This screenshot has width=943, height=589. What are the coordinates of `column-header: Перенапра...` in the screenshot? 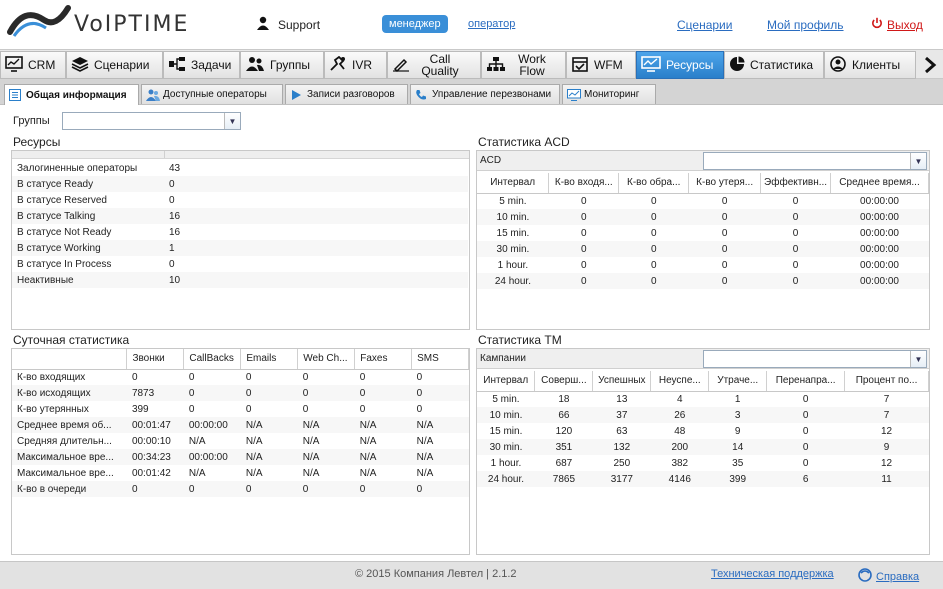 It's located at (806, 381).